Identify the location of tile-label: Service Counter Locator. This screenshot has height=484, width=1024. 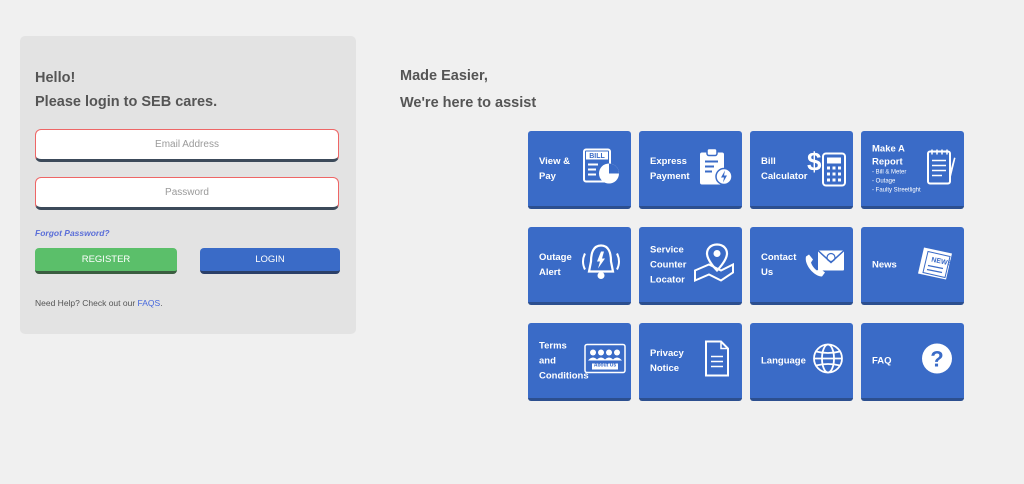
(672, 264).